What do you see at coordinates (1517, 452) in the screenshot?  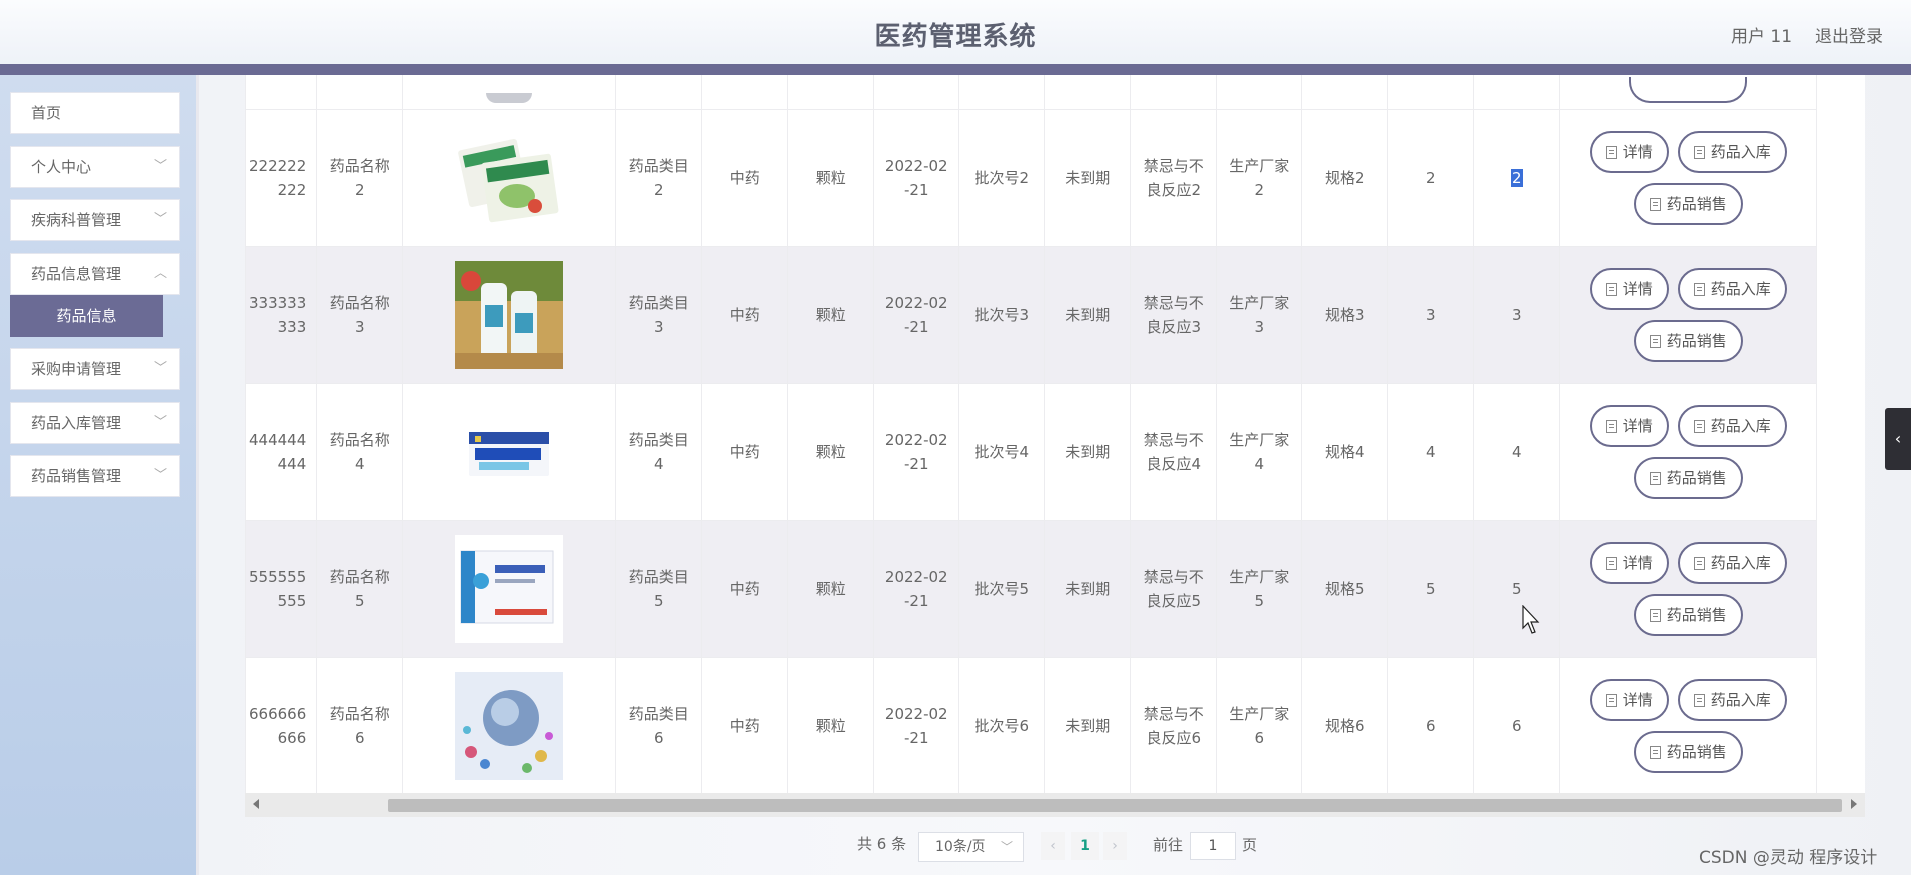 I see `count-cell: 4` at bounding box center [1517, 452].